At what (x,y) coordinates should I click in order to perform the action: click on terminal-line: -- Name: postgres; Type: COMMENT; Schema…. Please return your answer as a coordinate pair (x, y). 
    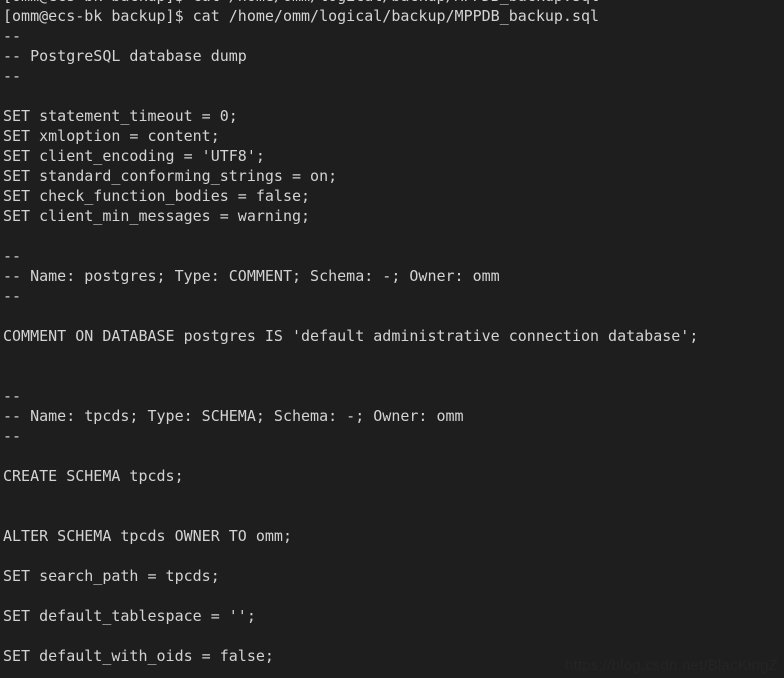
    Looking at the image, I should click on (251, 276).